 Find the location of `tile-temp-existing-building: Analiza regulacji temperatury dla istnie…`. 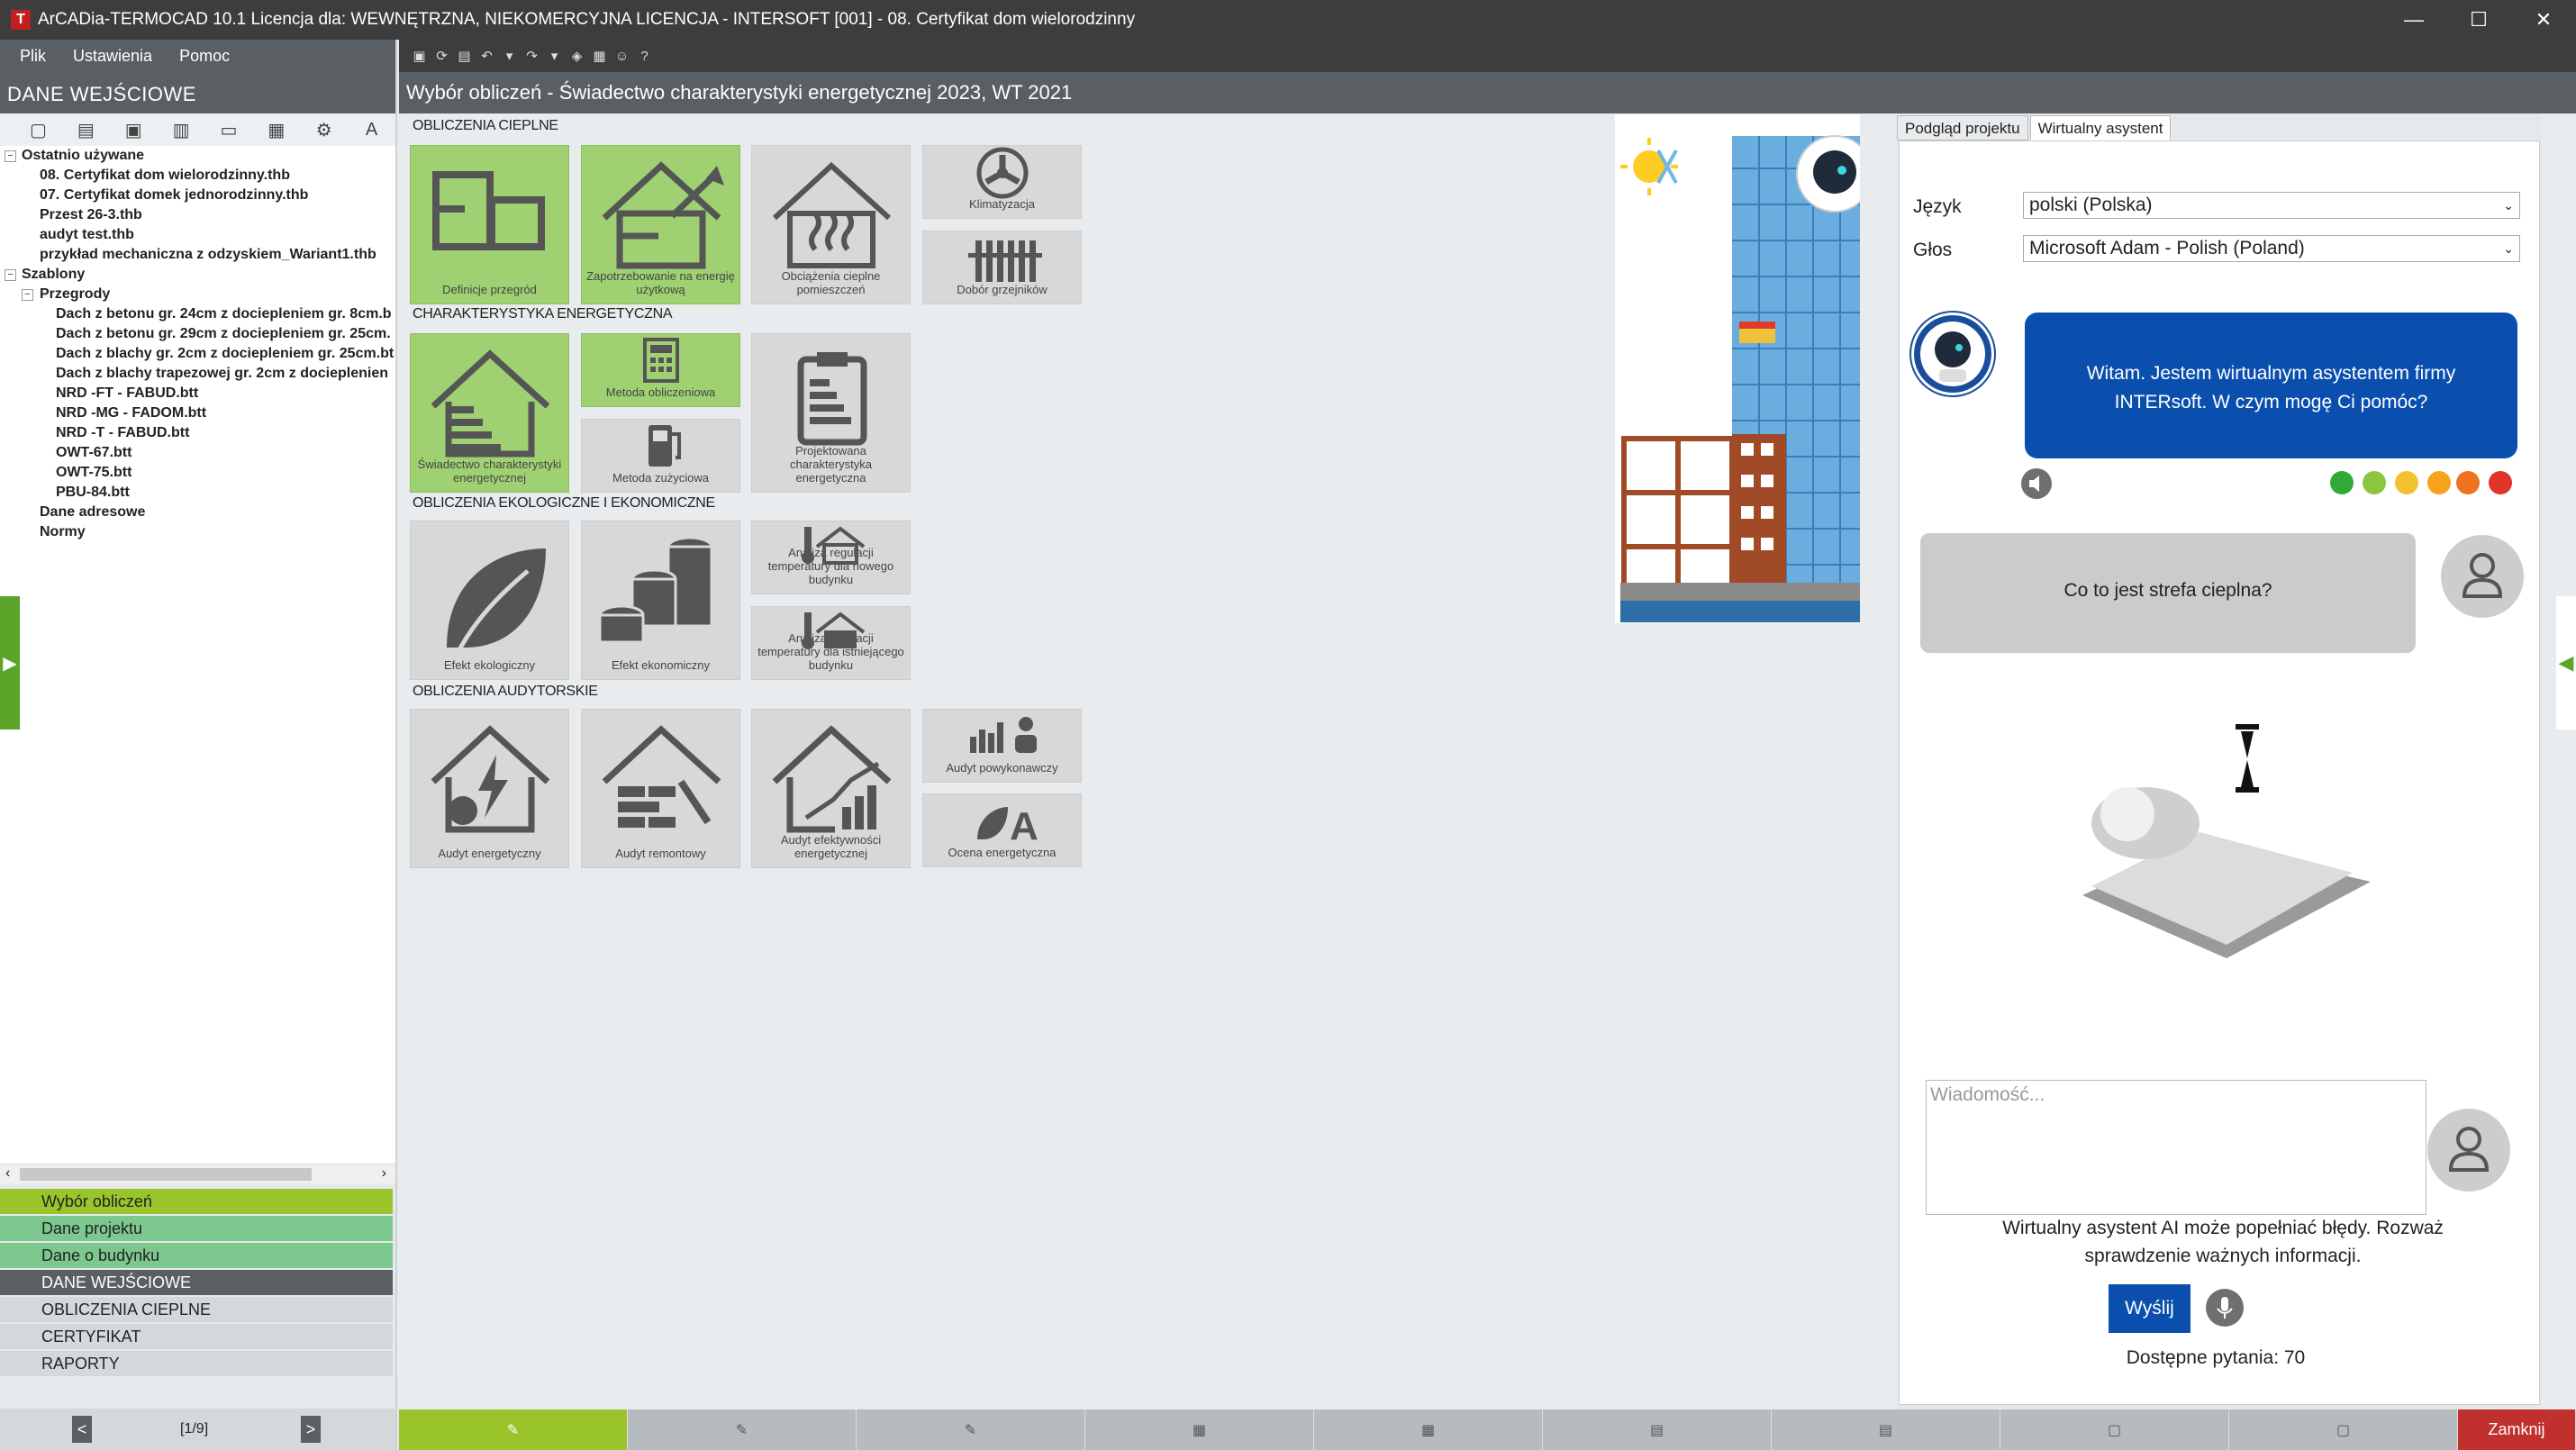

tile-temp-existing-building: Analiza regulacji temperatury dla istnie… is located at coordinates (831, 643).